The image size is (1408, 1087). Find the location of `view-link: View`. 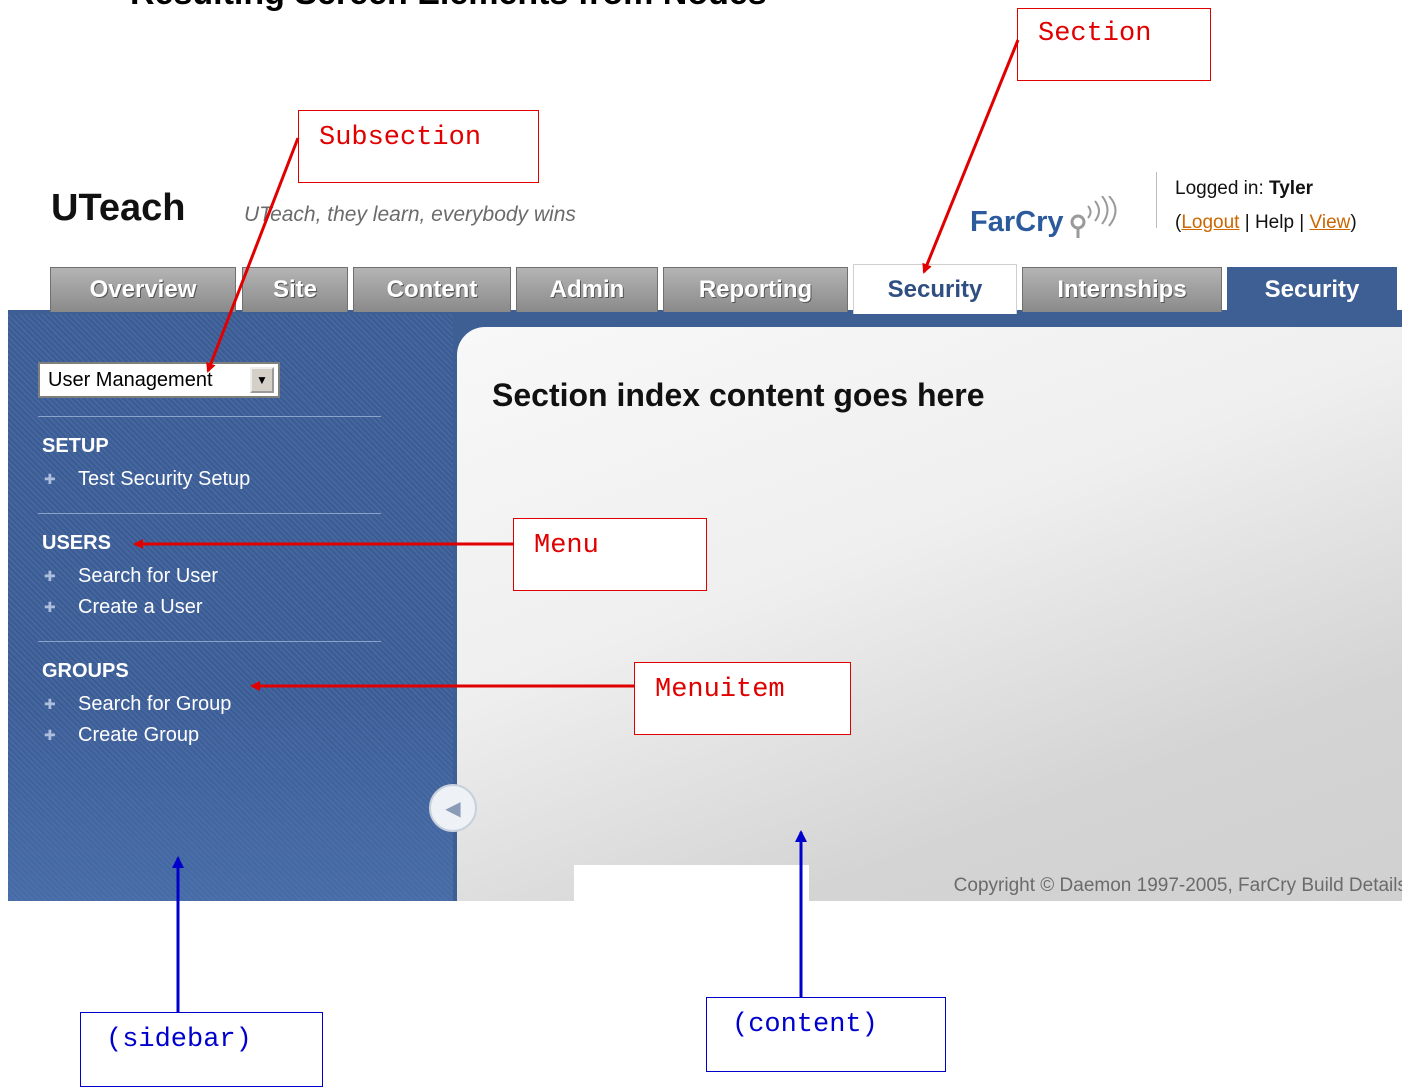

view-link: View is located at coordinates (1330, 222).